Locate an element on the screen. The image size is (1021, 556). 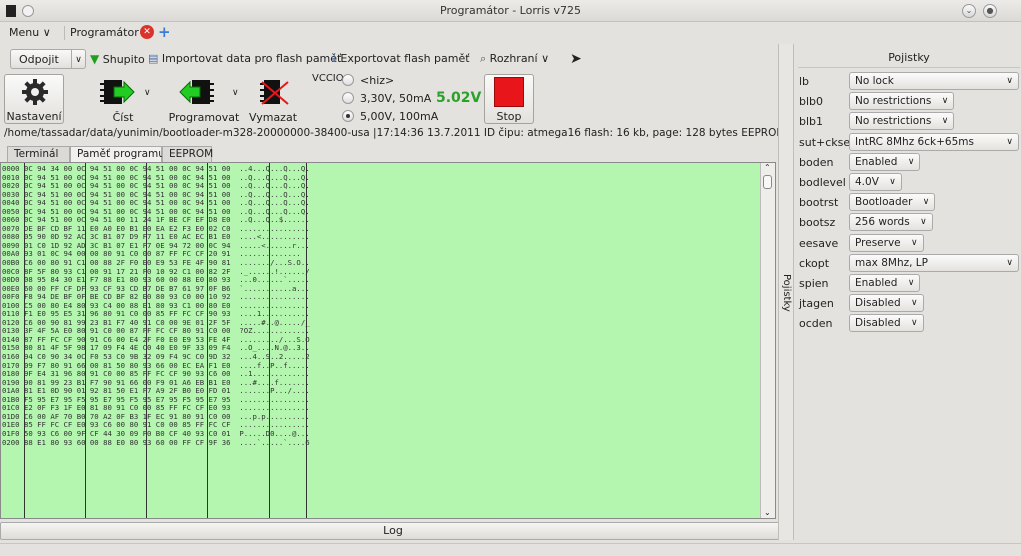
fuse-value: No restrictions is located at coordinates (893, 121).